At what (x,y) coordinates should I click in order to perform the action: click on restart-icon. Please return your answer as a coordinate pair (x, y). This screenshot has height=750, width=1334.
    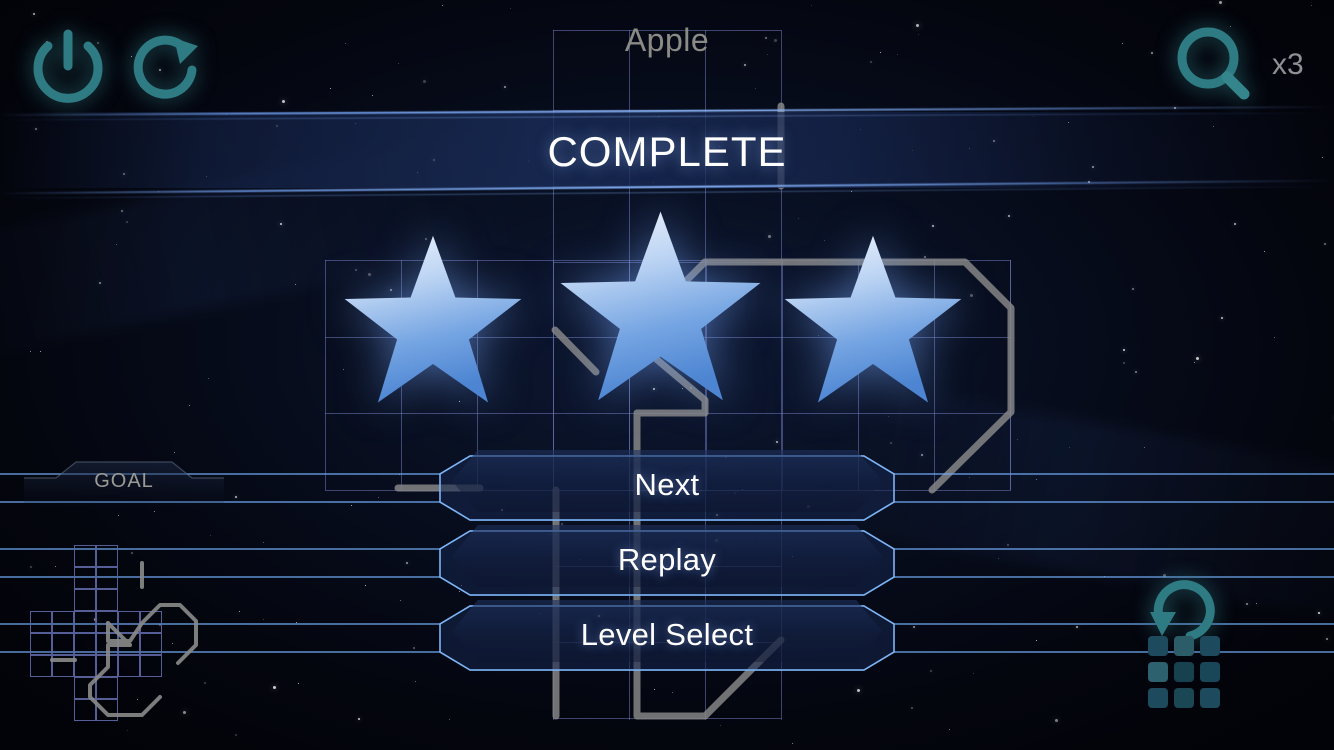
    Looking at the image, I should click on (165, 67).